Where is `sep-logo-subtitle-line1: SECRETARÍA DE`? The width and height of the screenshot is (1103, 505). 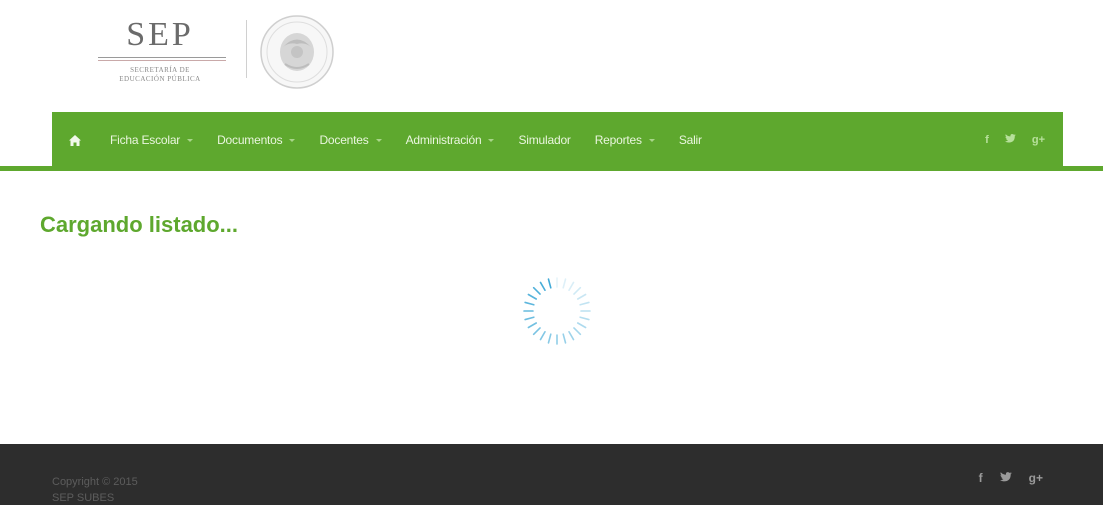 sep-logo-subtitle-line1: SECRETARÍA DE is located at coordinates (160, 70).